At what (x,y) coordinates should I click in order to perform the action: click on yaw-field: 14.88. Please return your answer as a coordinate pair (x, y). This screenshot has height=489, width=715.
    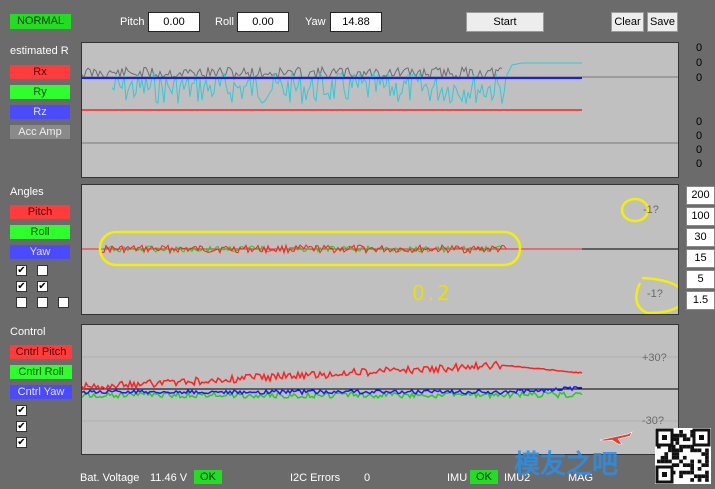
    Looking at the image, I should click on (356, 22).